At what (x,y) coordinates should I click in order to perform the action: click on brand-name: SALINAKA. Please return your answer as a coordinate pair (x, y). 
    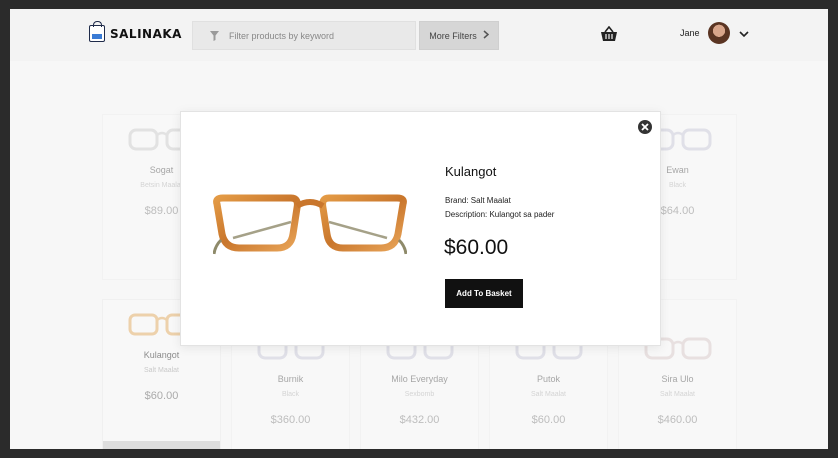
    Looking at the image, I should click on (146, 33).